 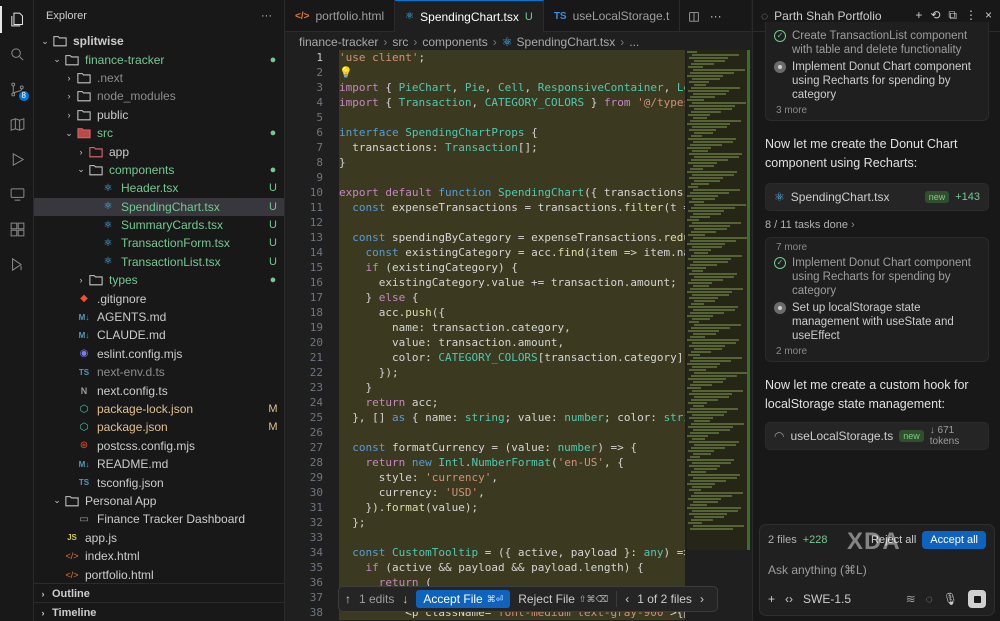 I want to click on tree-item: Nnext.config.ts, so click(x=159, y=390).